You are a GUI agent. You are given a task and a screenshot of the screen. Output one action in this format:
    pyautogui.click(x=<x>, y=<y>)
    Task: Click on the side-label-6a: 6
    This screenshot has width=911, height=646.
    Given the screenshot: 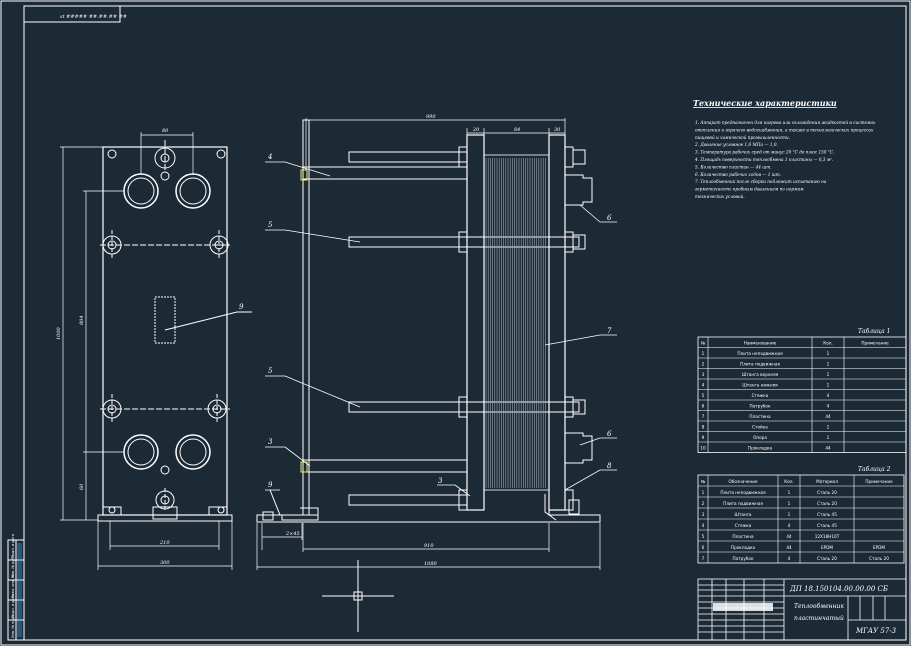 What is the action you would take?
    pyautogui.click(x=609, y=218)
    